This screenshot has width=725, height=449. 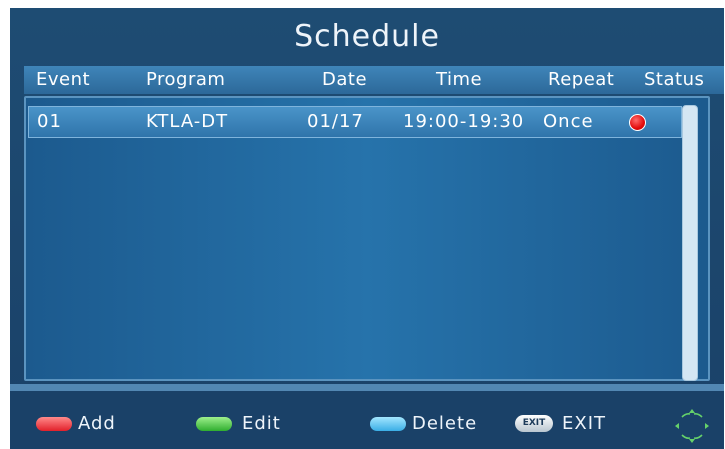 I want to click on row-program: KTLA-DT, so click(x=187, y=121).